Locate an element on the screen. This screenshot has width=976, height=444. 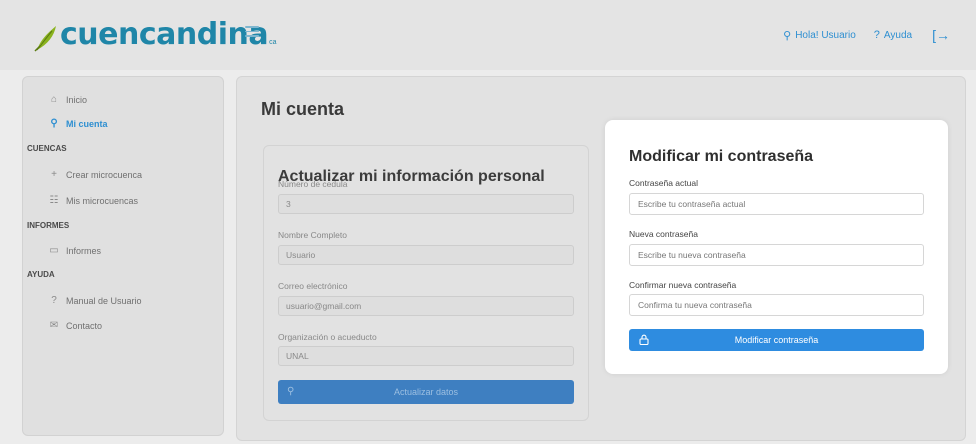
sidebar-item-contacto: ✉ Contacto is located at coordinates (74, 325).